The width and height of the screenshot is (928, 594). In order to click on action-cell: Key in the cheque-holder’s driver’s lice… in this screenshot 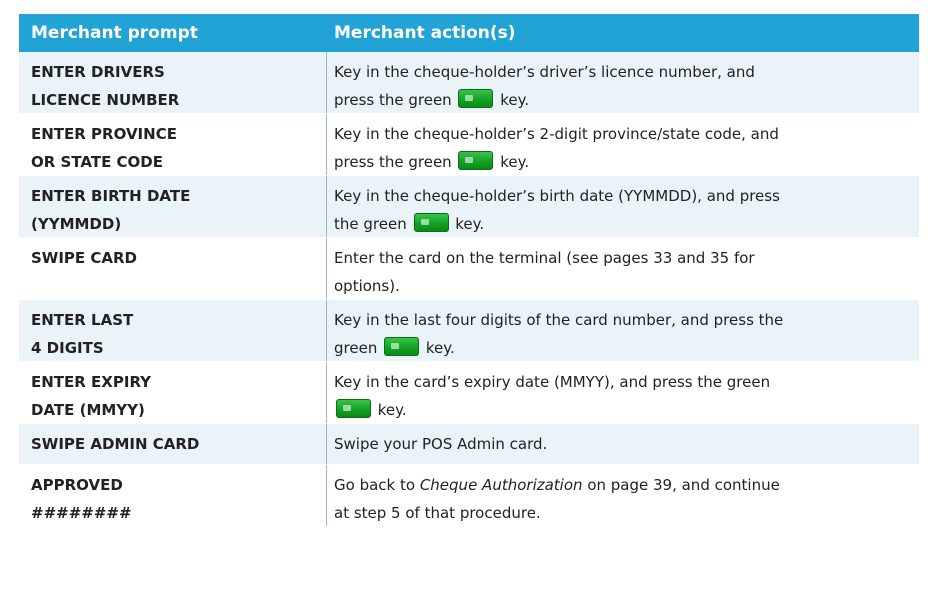, I will do `click(623, 82)`.